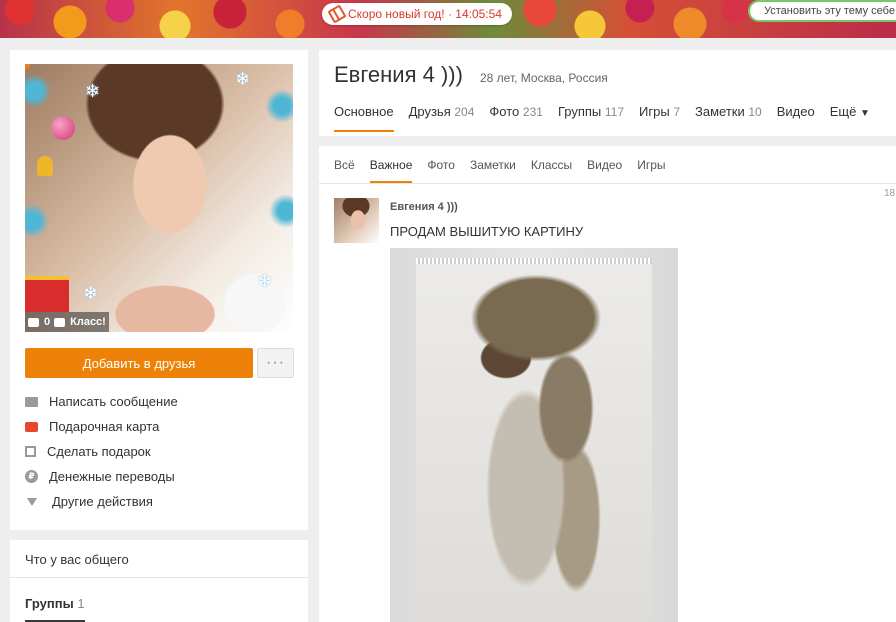 This screenshot has height=622, width=896. What do you see at coordinates (424, 207) in the screenshot?
I see `post-author-name: Евгения 4 )))` at bounding box center [424, 207].